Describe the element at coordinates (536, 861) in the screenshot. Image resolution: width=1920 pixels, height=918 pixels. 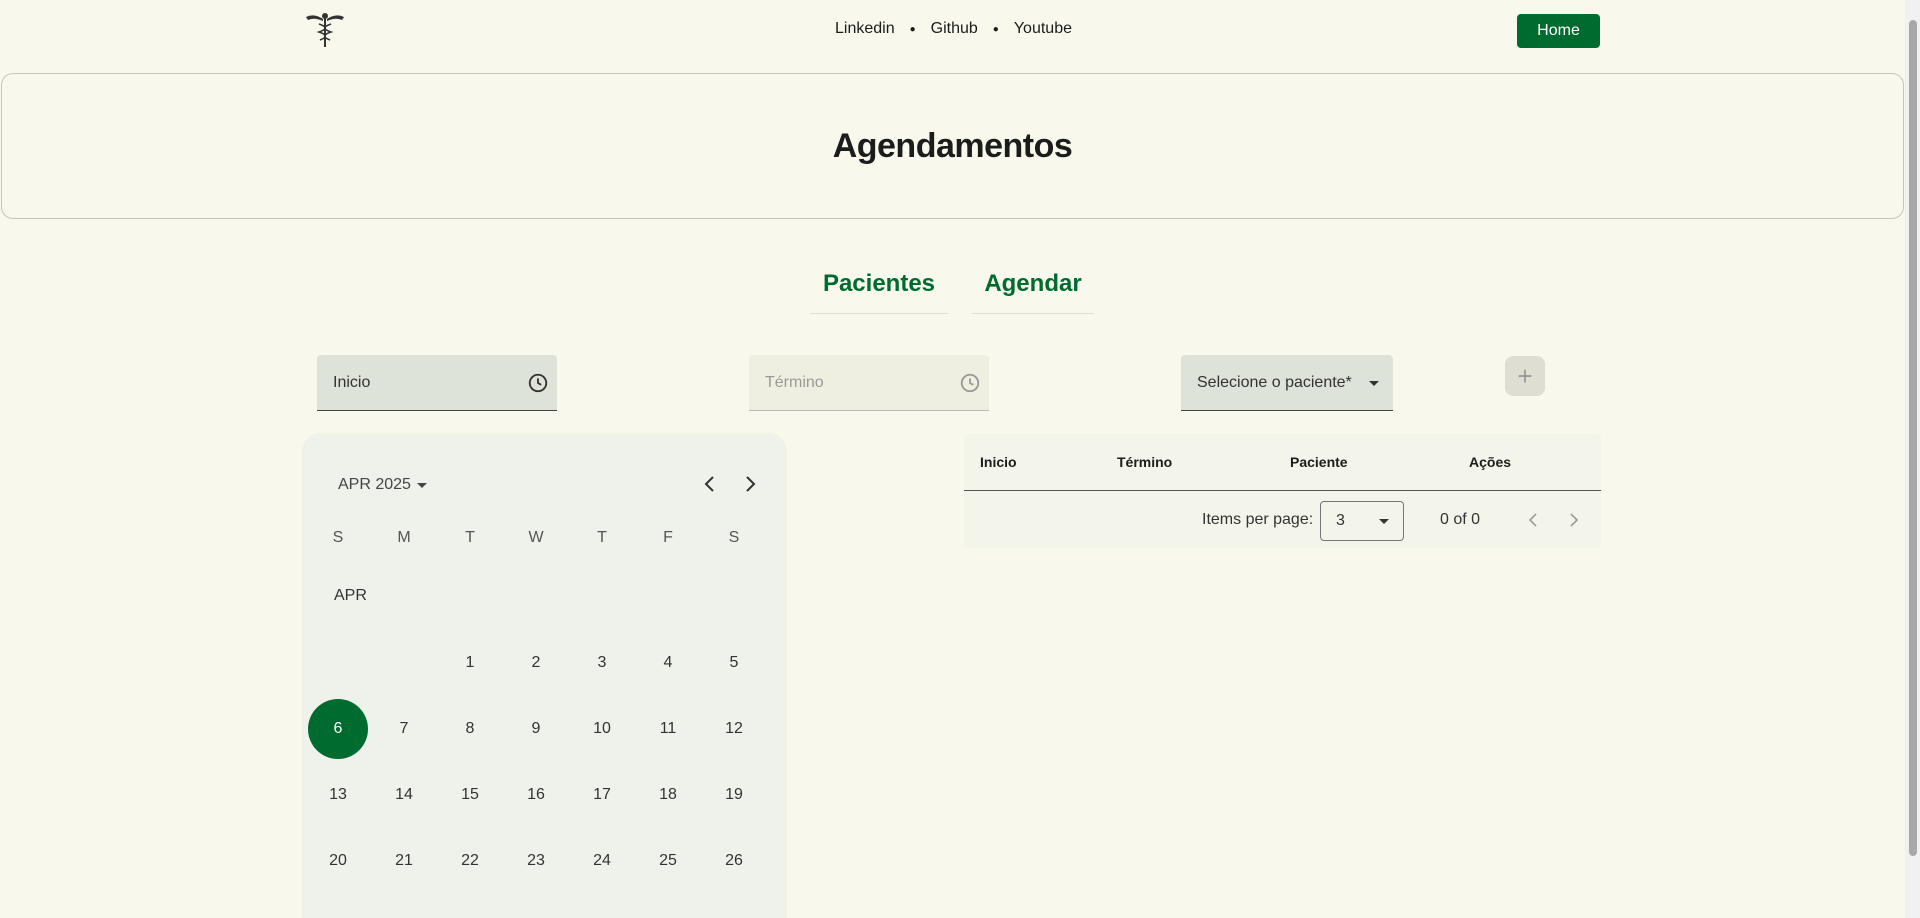
I see `calendar-day: 23` at that location.